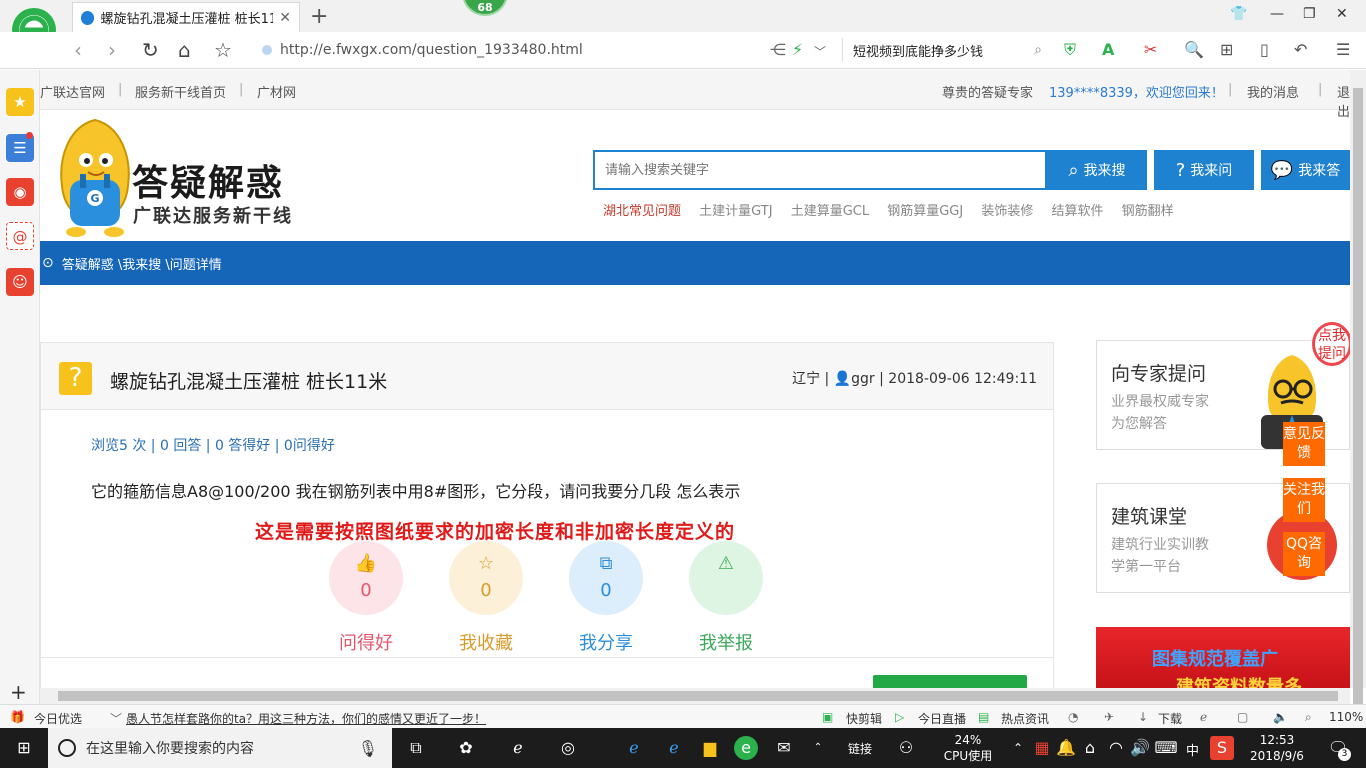  What do you see at coordinates (746, 748) in the screenshot?
I see `browser-task-icon: e` at bounding box center [746, 748].